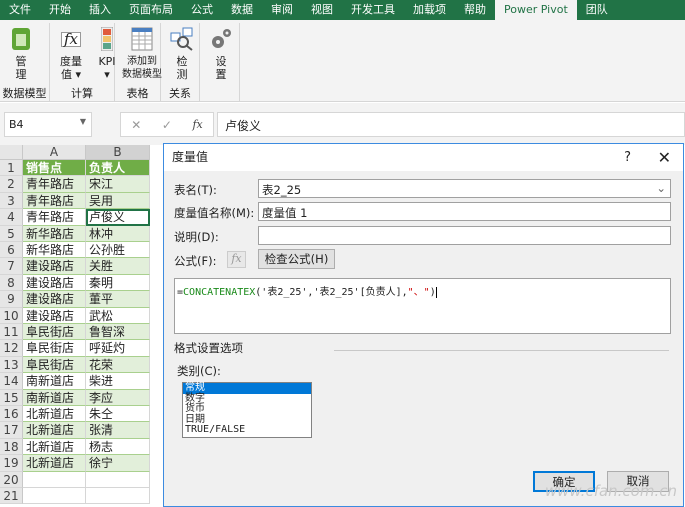 The width and height of the screenshot is (685, 507). I want to click on tab-0: 文件, so click(20, 10).